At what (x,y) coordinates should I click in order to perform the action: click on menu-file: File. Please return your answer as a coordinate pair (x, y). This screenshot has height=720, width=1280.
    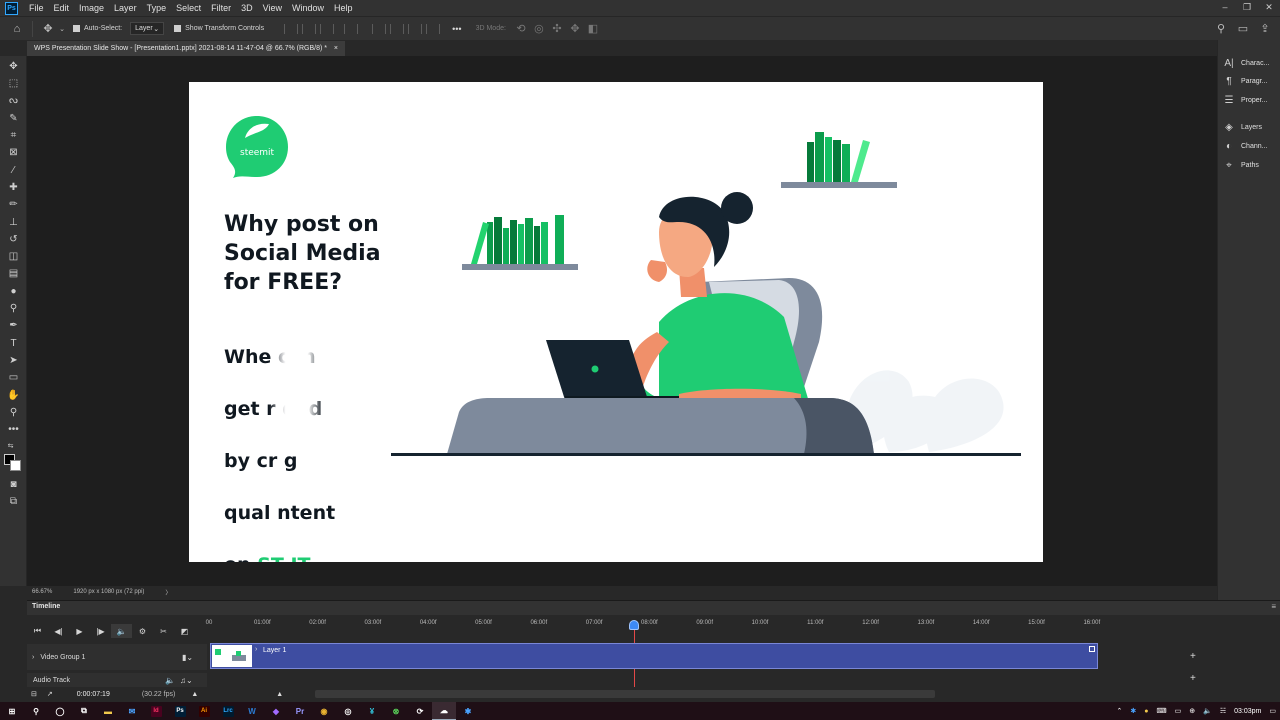
    Looking at the image, I should click on (36, 8).